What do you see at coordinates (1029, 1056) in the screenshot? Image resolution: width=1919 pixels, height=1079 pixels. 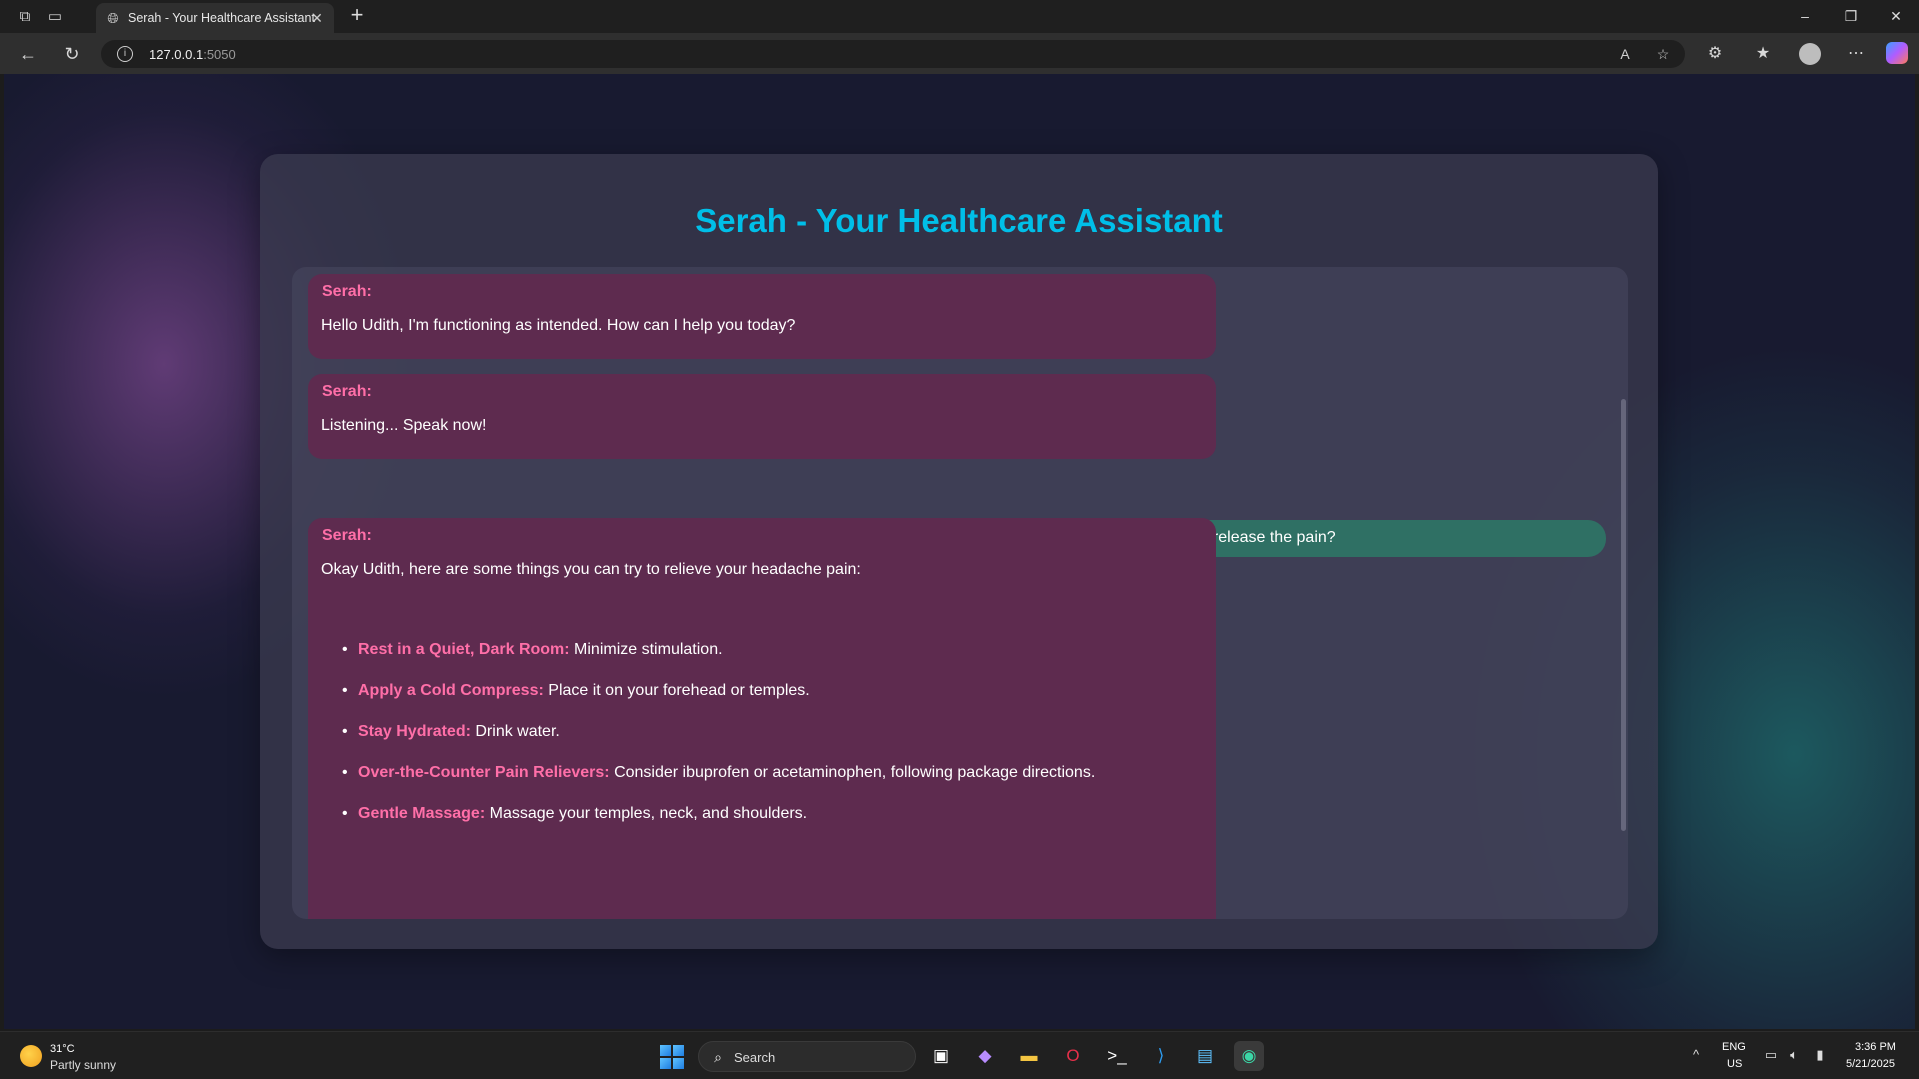 I see `file-explorer-icon: ▬` at bounding box center [1029, 1056].